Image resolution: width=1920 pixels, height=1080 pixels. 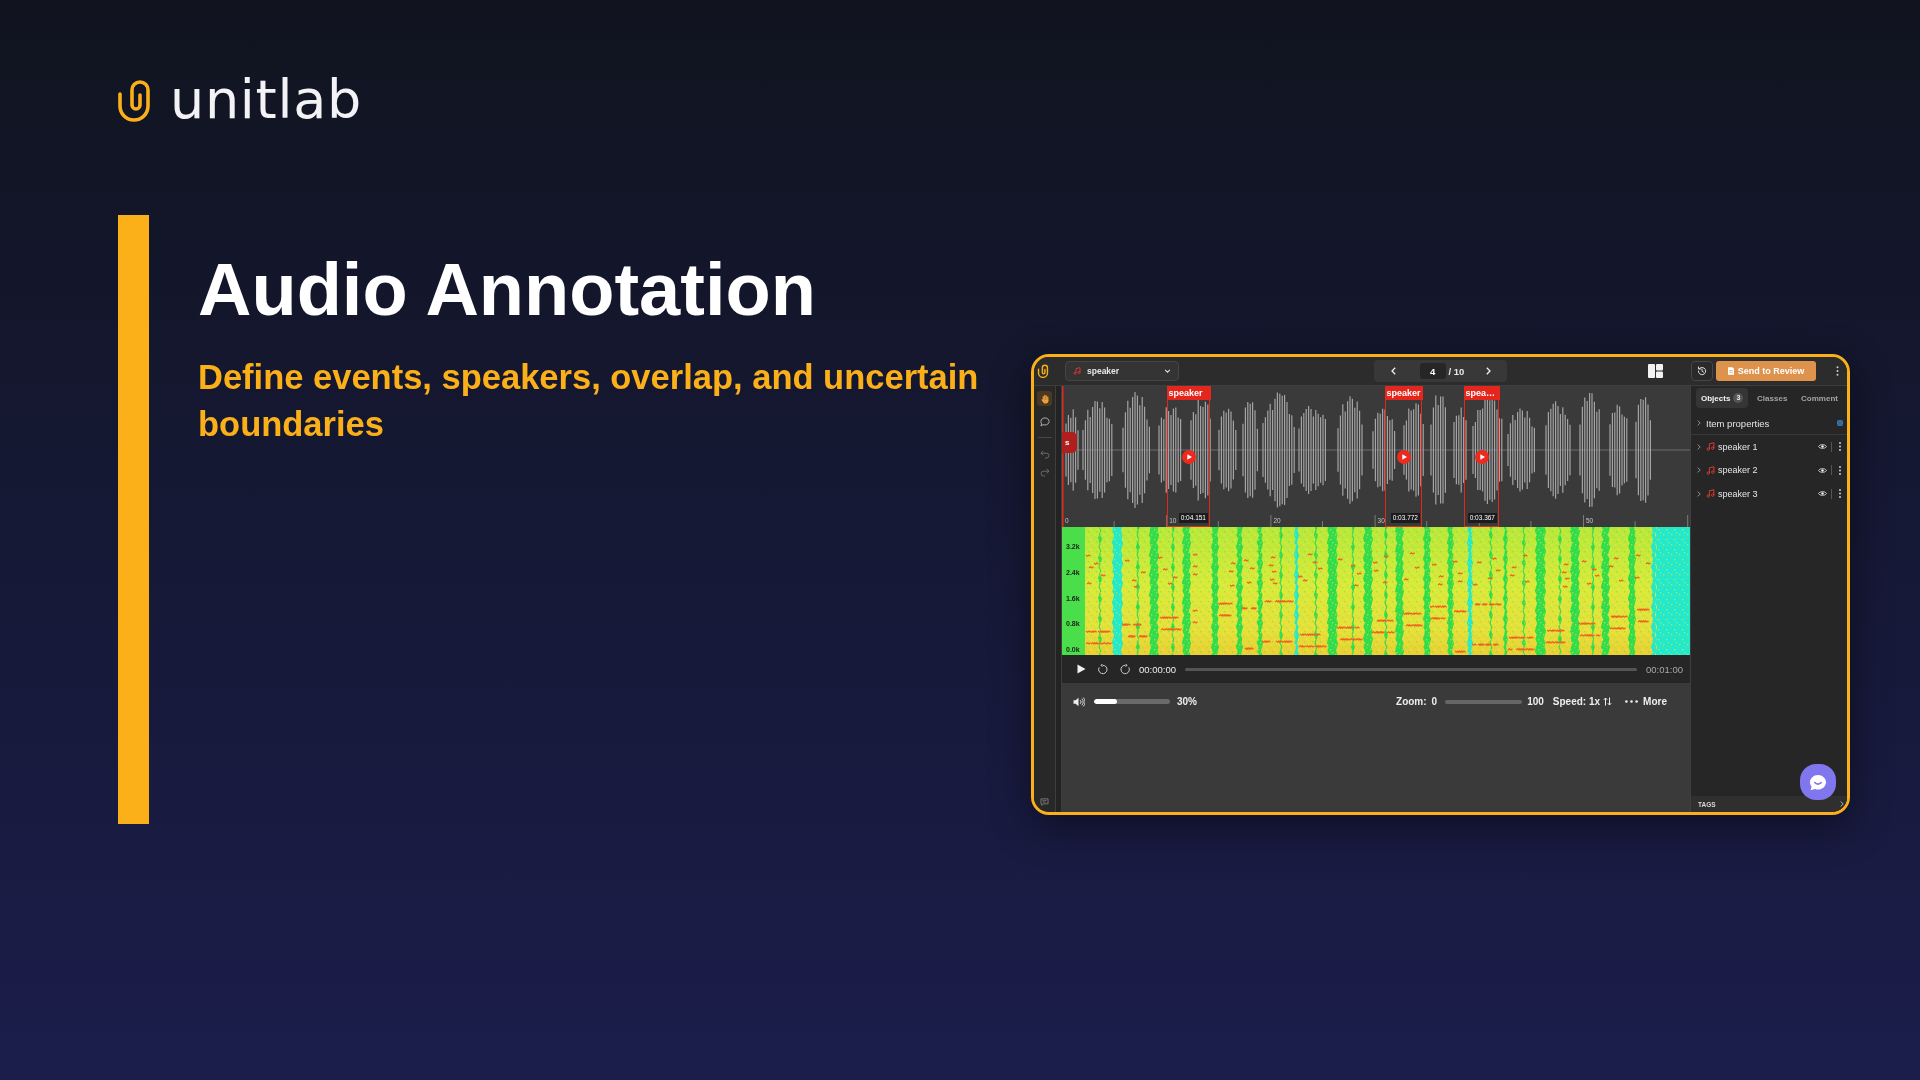 I want to click on panel-tab: Classes, so click(x=1772, y=398).